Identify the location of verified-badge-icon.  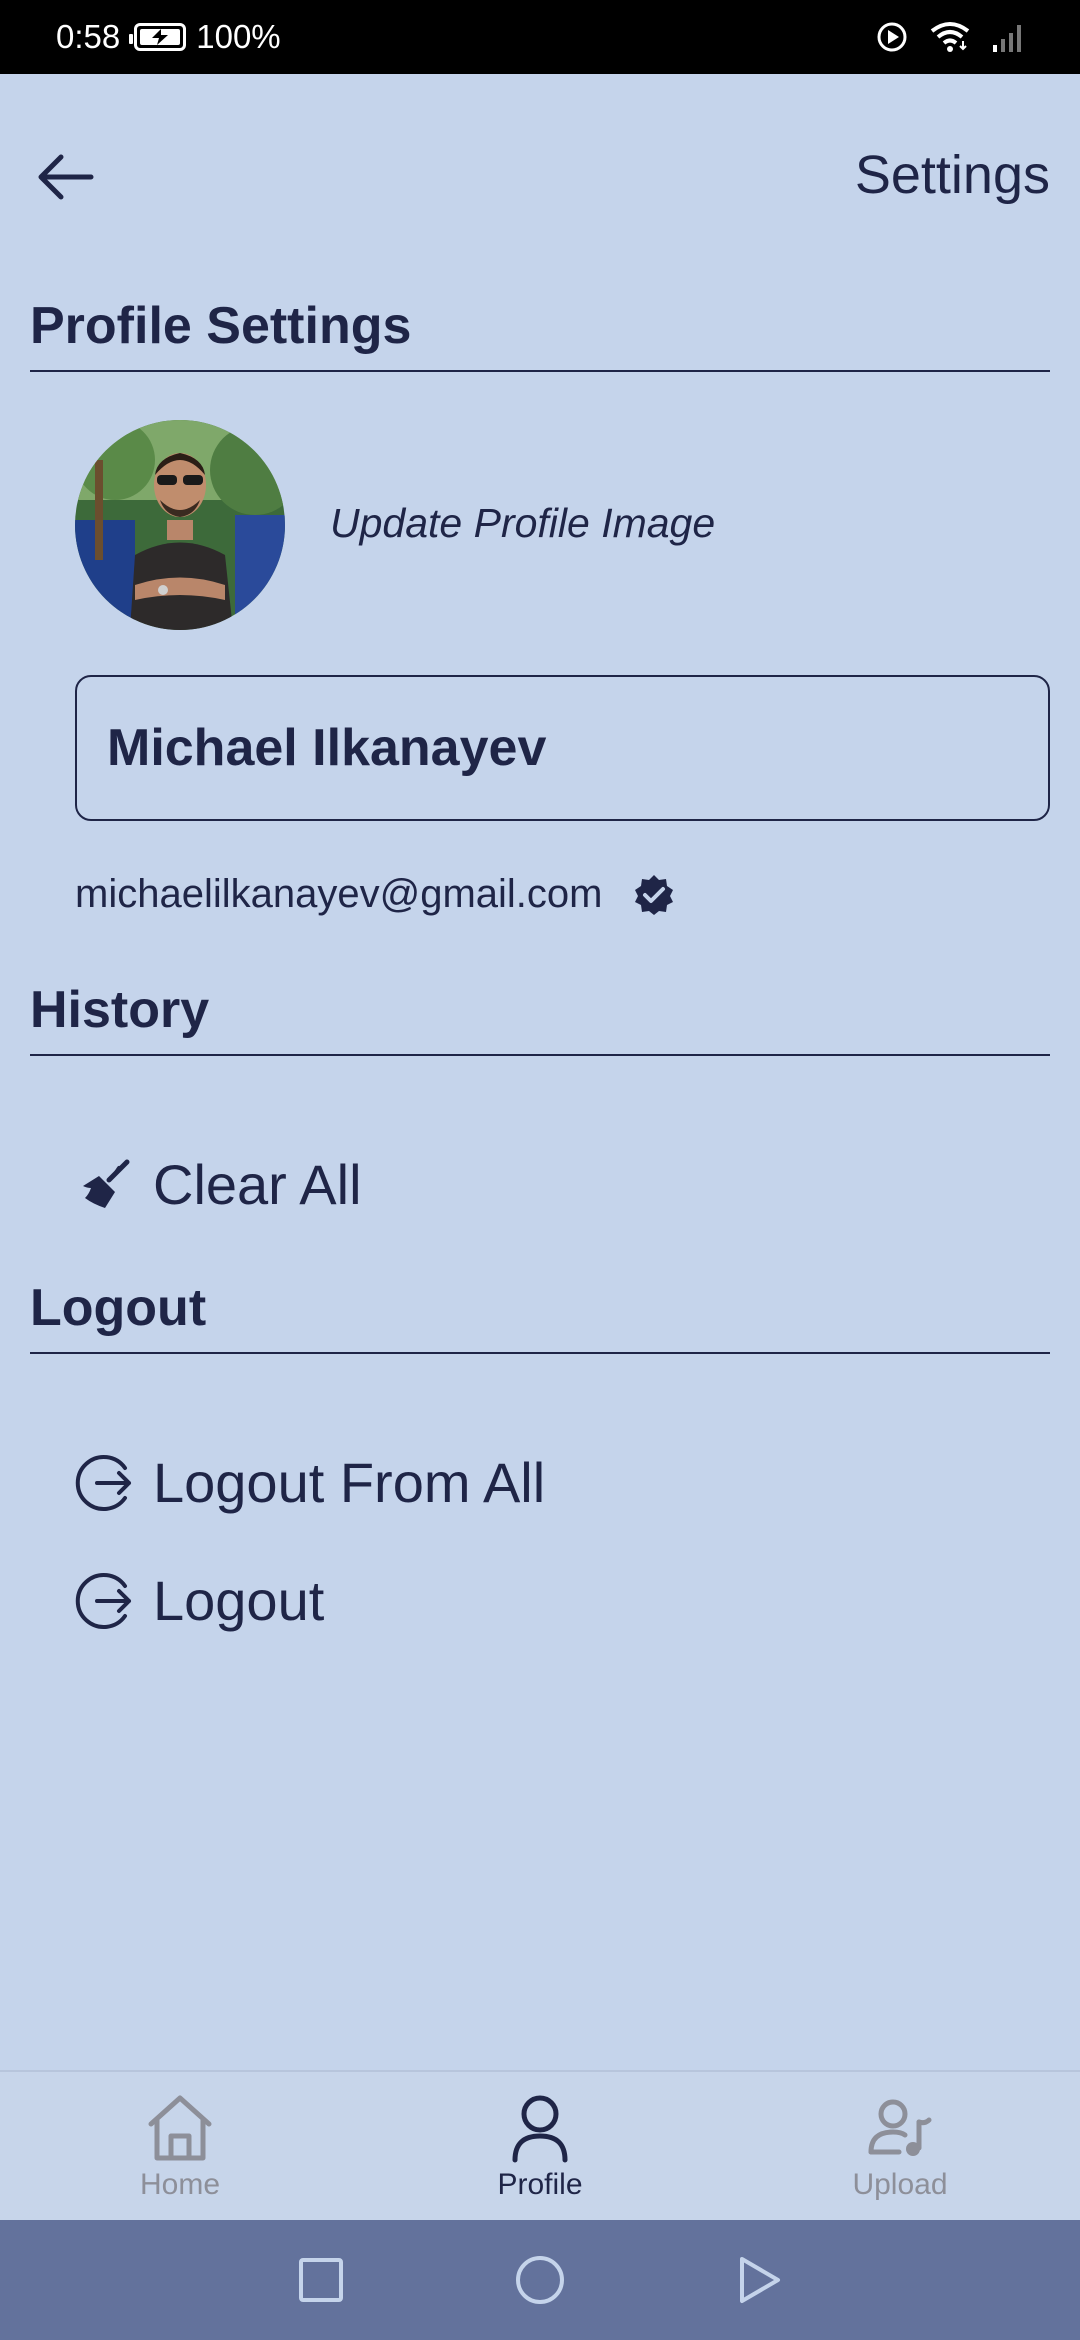
(654, 894).